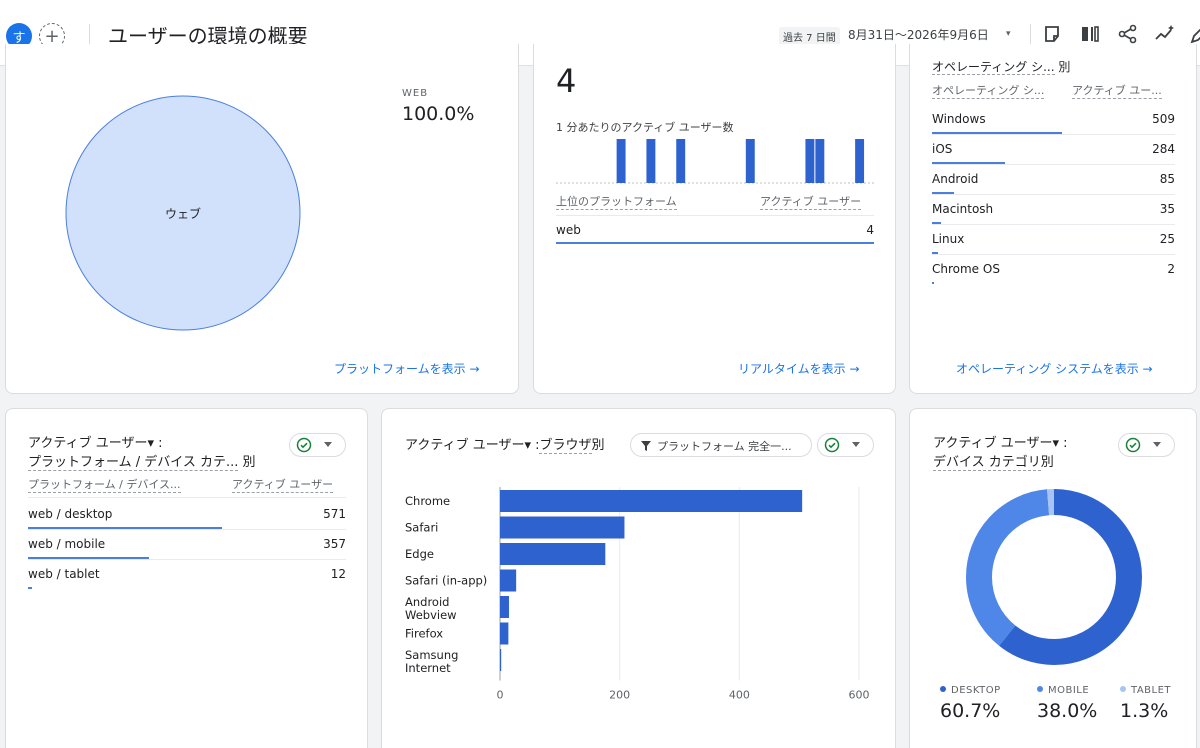 The width and height of the screenshot is (1200, 748). Describe the element at coordinates (1054, 368) in the screenshot. I see `view-os-link: オペレーティング システムを表示 →` at that location.